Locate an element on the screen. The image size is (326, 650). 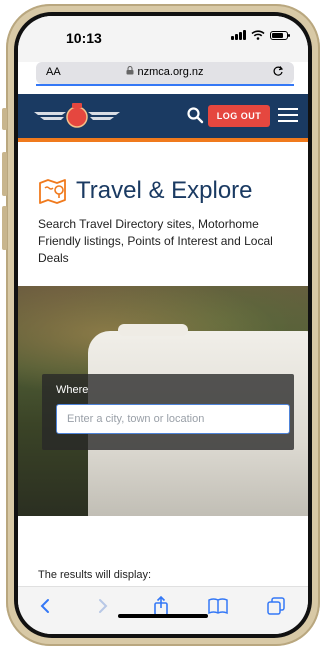
signal-icon is located at coordinates (238, 35).